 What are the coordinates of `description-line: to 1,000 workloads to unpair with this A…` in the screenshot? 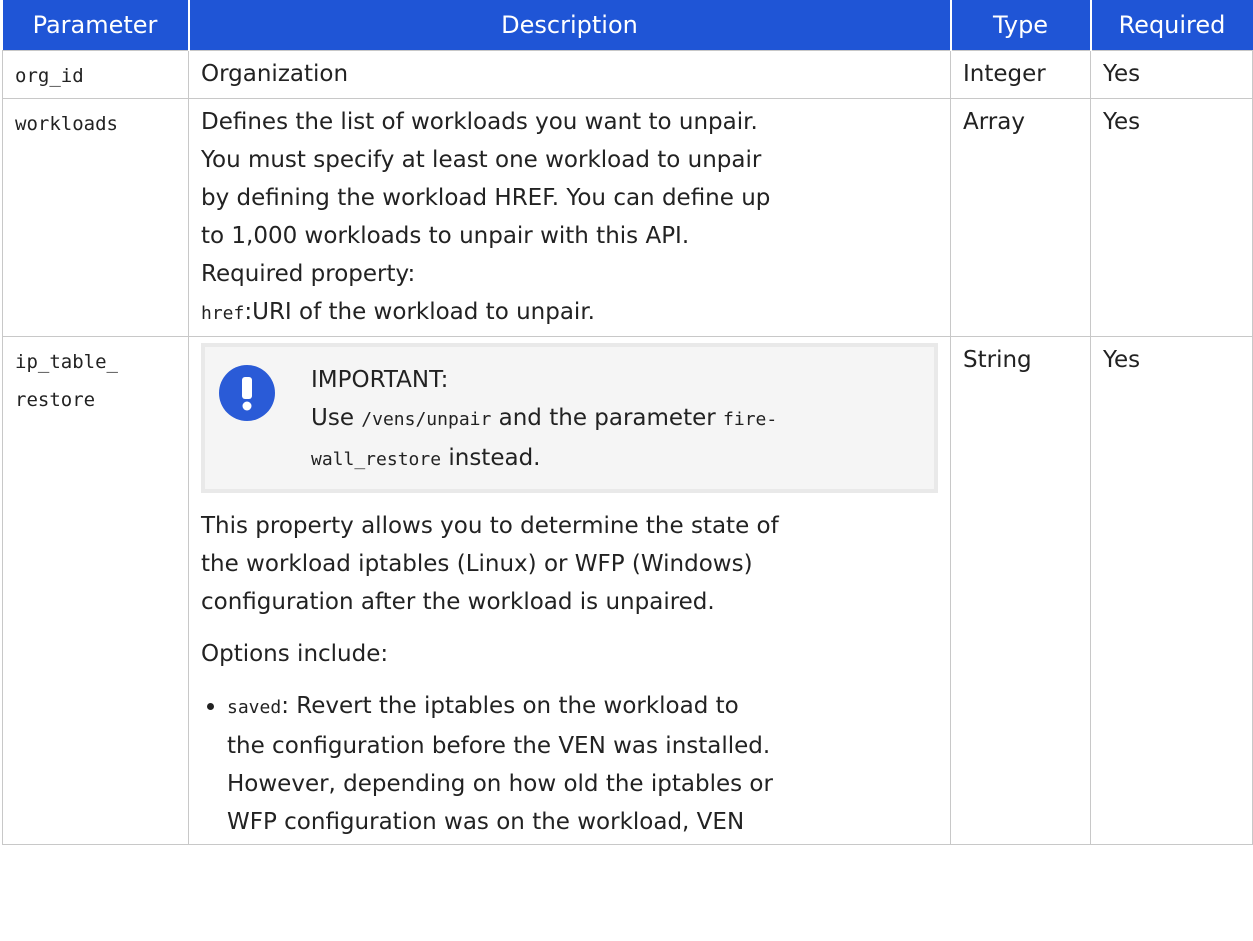 It's located at (445, 236).